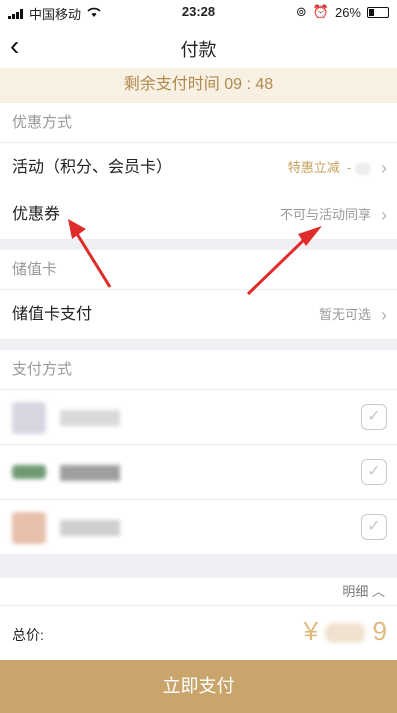 This screenshot has height=713, width=397. I want to click on nav-bar: ‹ 付款, so click(198, 46).